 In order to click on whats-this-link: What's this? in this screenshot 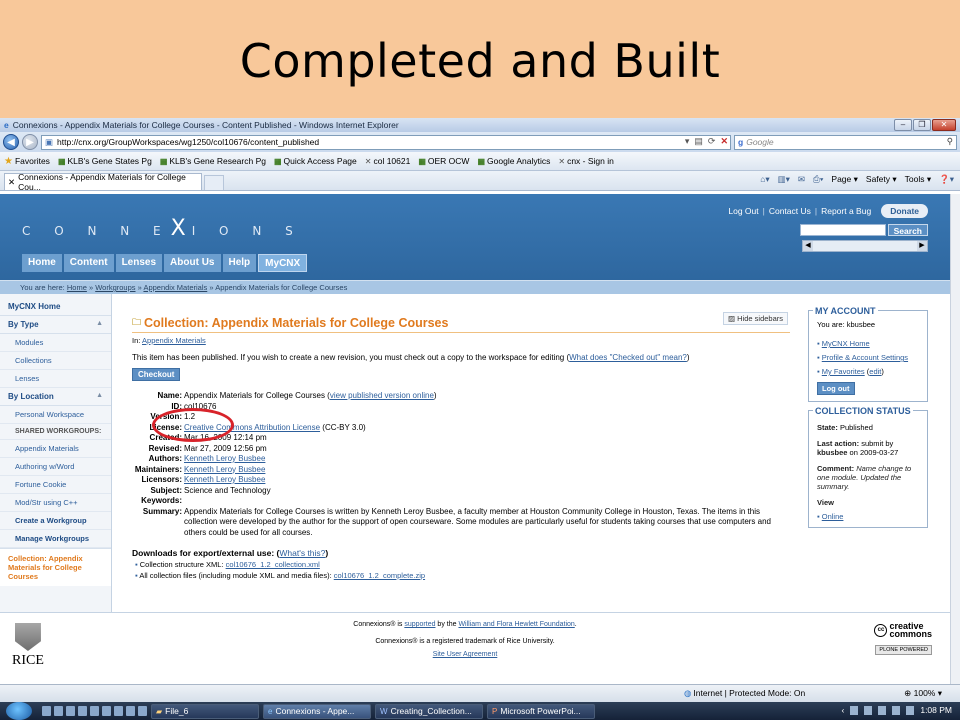, I will do `click(302, 553)`.